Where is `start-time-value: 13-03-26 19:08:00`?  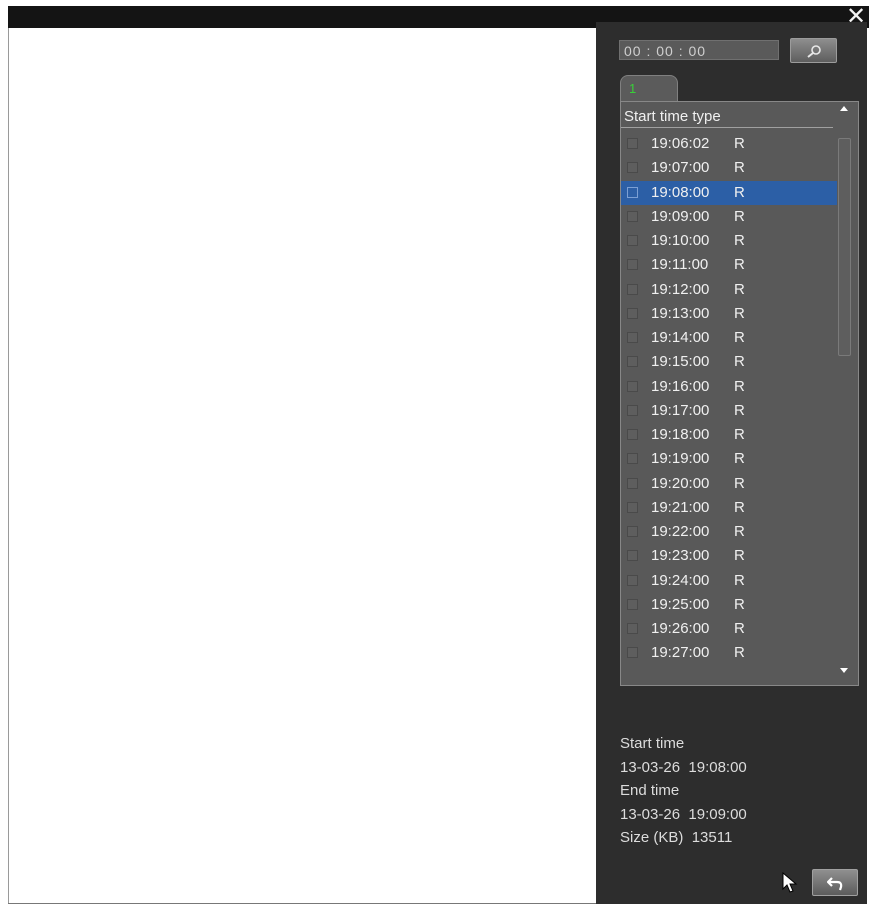
start-time-value: 13-03-26 19:08:00 is located at coordinates (683, 767).